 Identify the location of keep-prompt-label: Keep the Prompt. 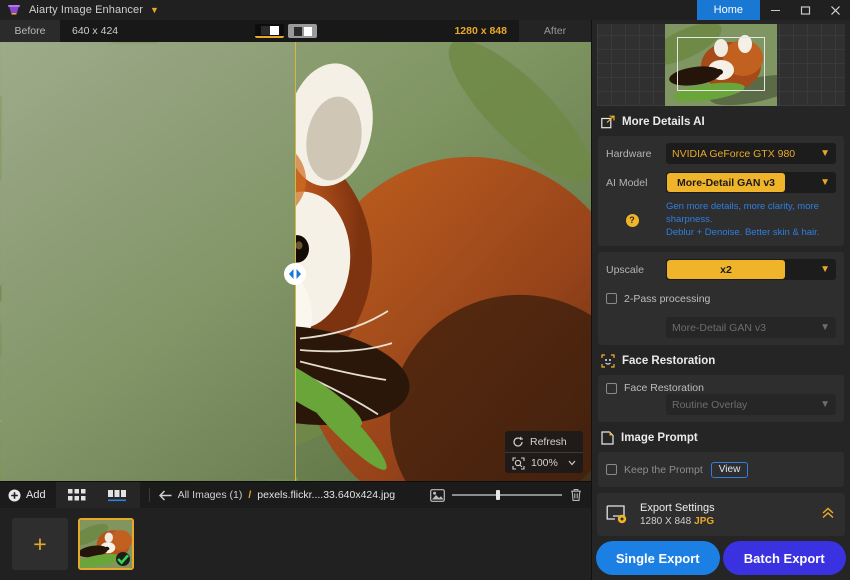
(663, 469).